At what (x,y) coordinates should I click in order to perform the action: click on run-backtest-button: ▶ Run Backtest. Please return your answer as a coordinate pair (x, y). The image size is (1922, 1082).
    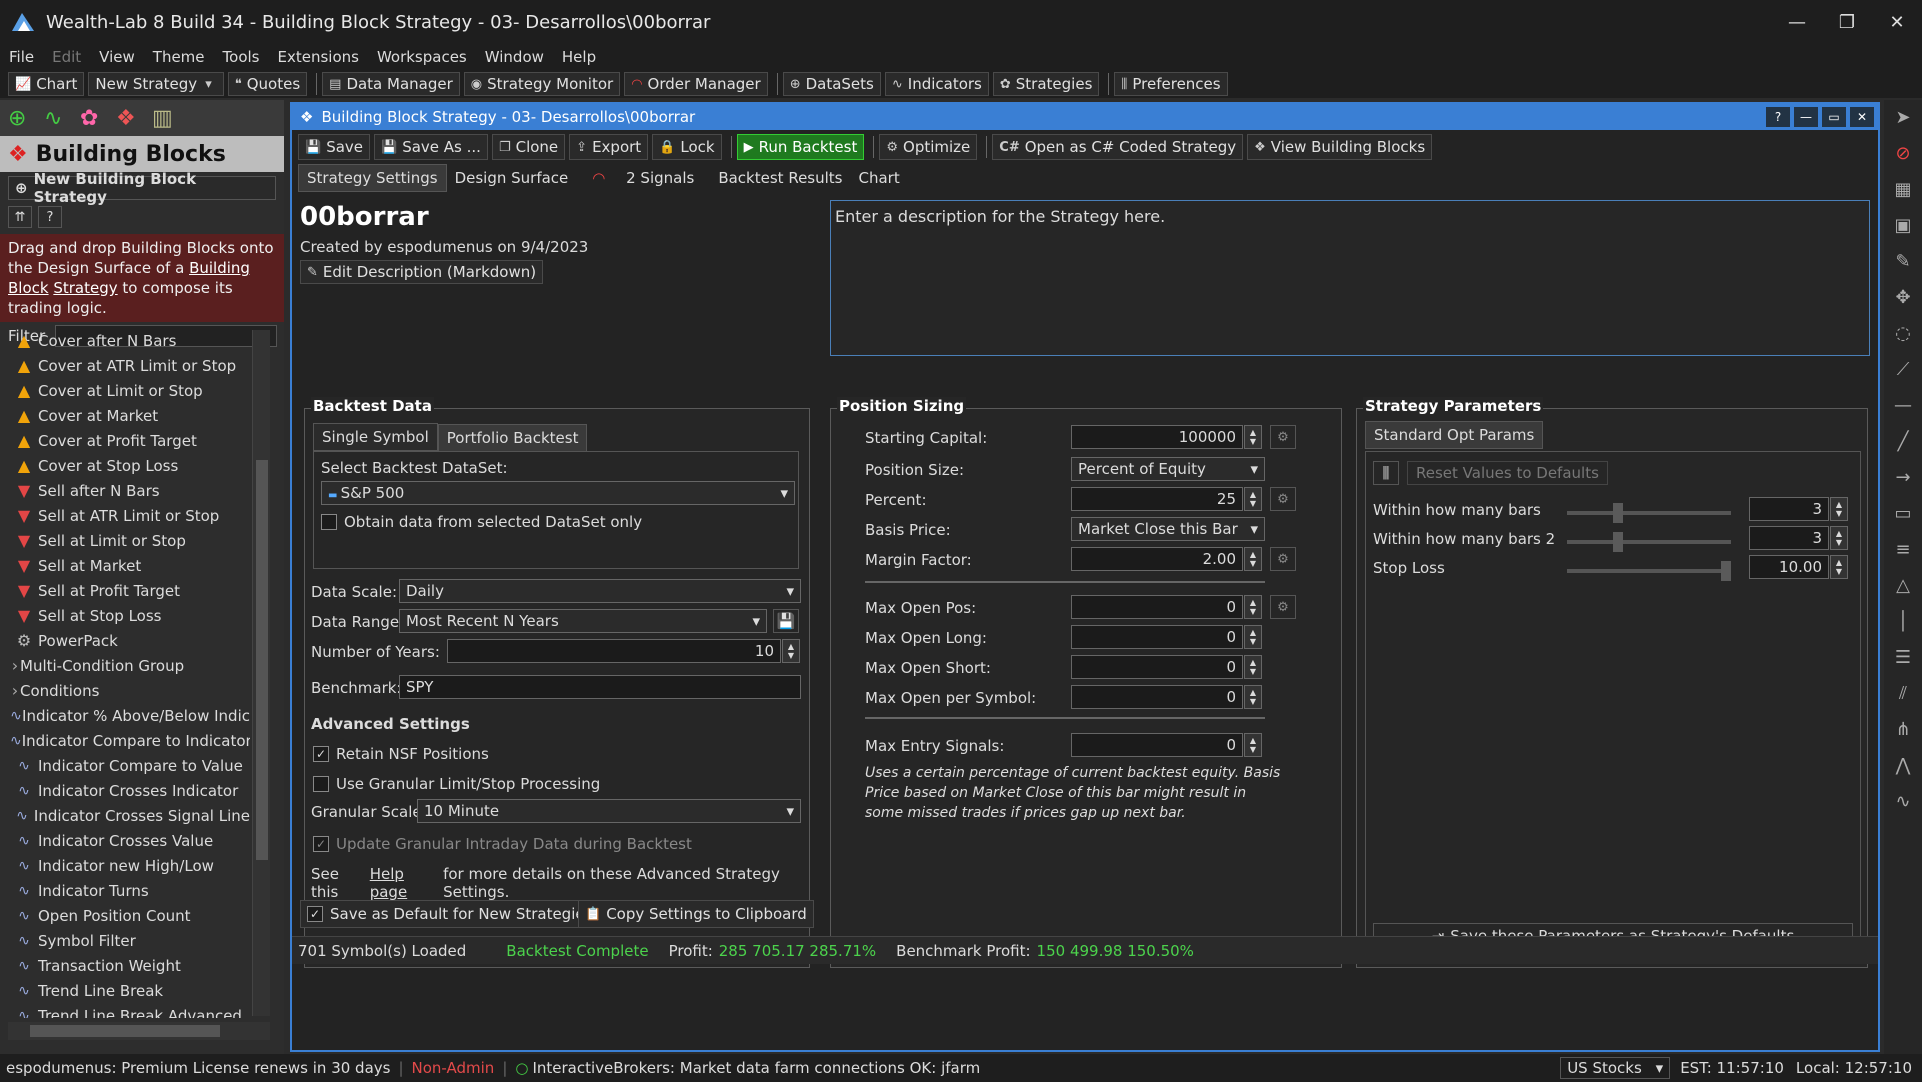
    Looking at the image, I should click on (800, 147).